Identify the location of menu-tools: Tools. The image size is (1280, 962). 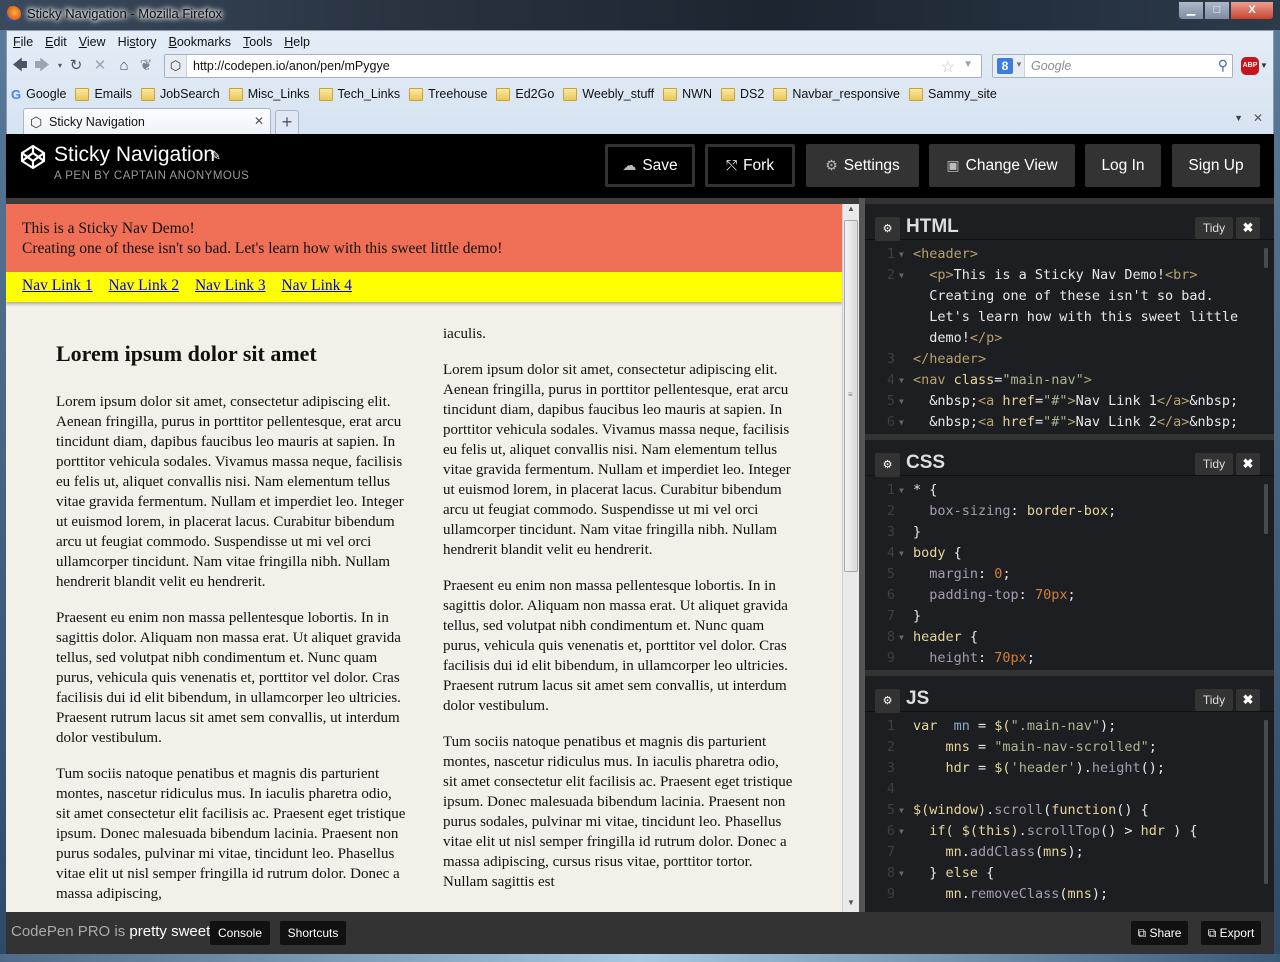
(257, 43).